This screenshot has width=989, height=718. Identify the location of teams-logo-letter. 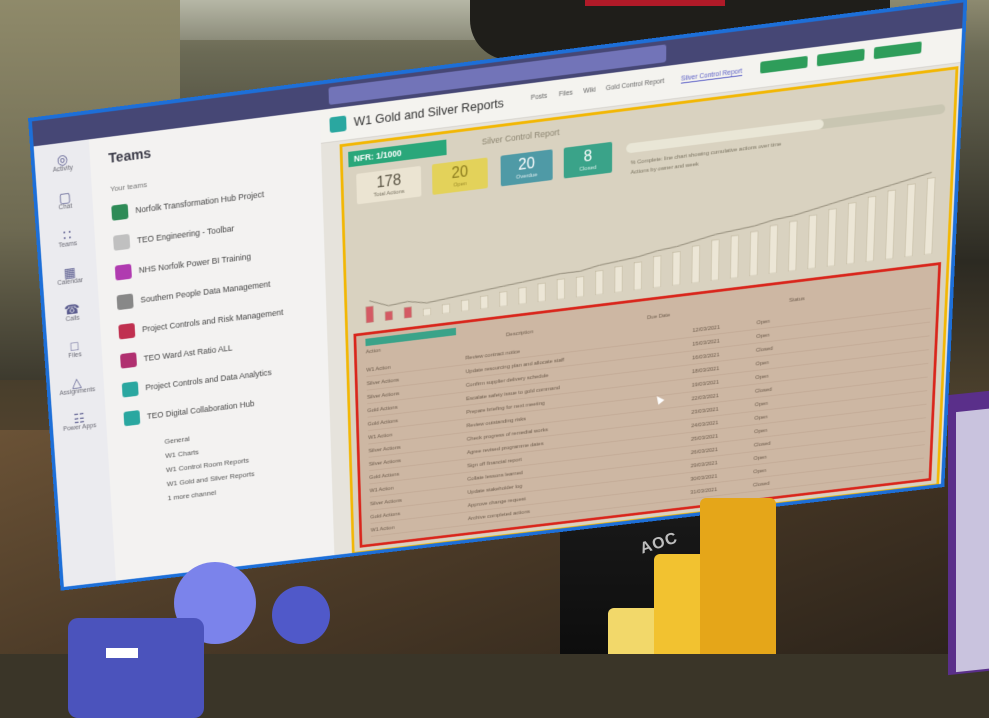
(122, 653).